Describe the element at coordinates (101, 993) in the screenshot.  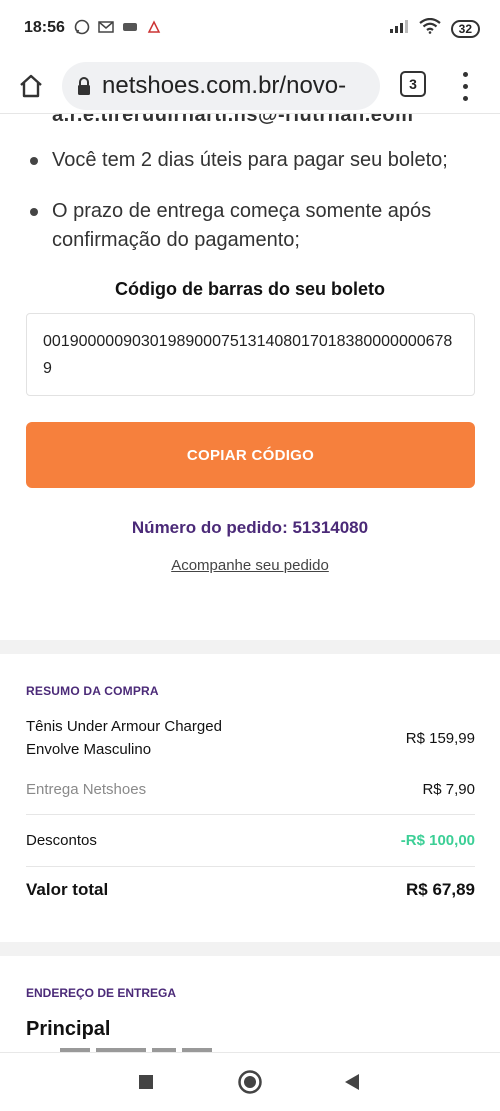
I see `address-title: ENDEREÇO DE ENTREGA` at that location.